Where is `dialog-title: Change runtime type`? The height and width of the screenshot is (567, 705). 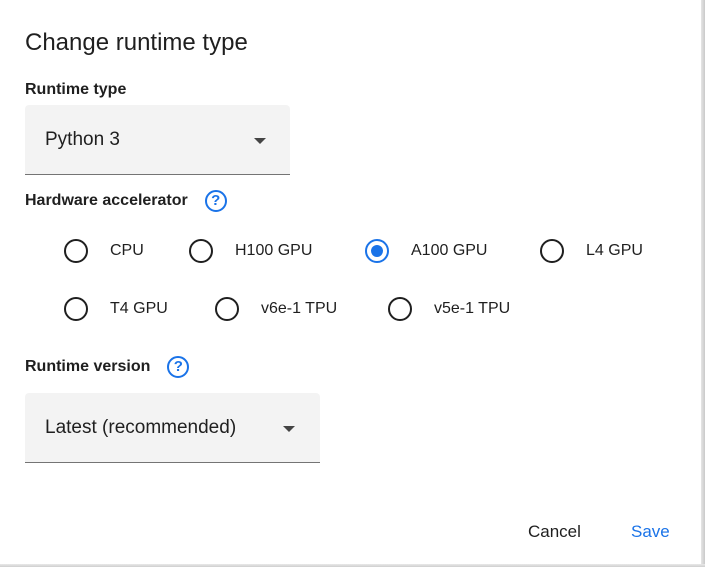 dialog-title: Change runtime type is located at coordinates (136, 42).